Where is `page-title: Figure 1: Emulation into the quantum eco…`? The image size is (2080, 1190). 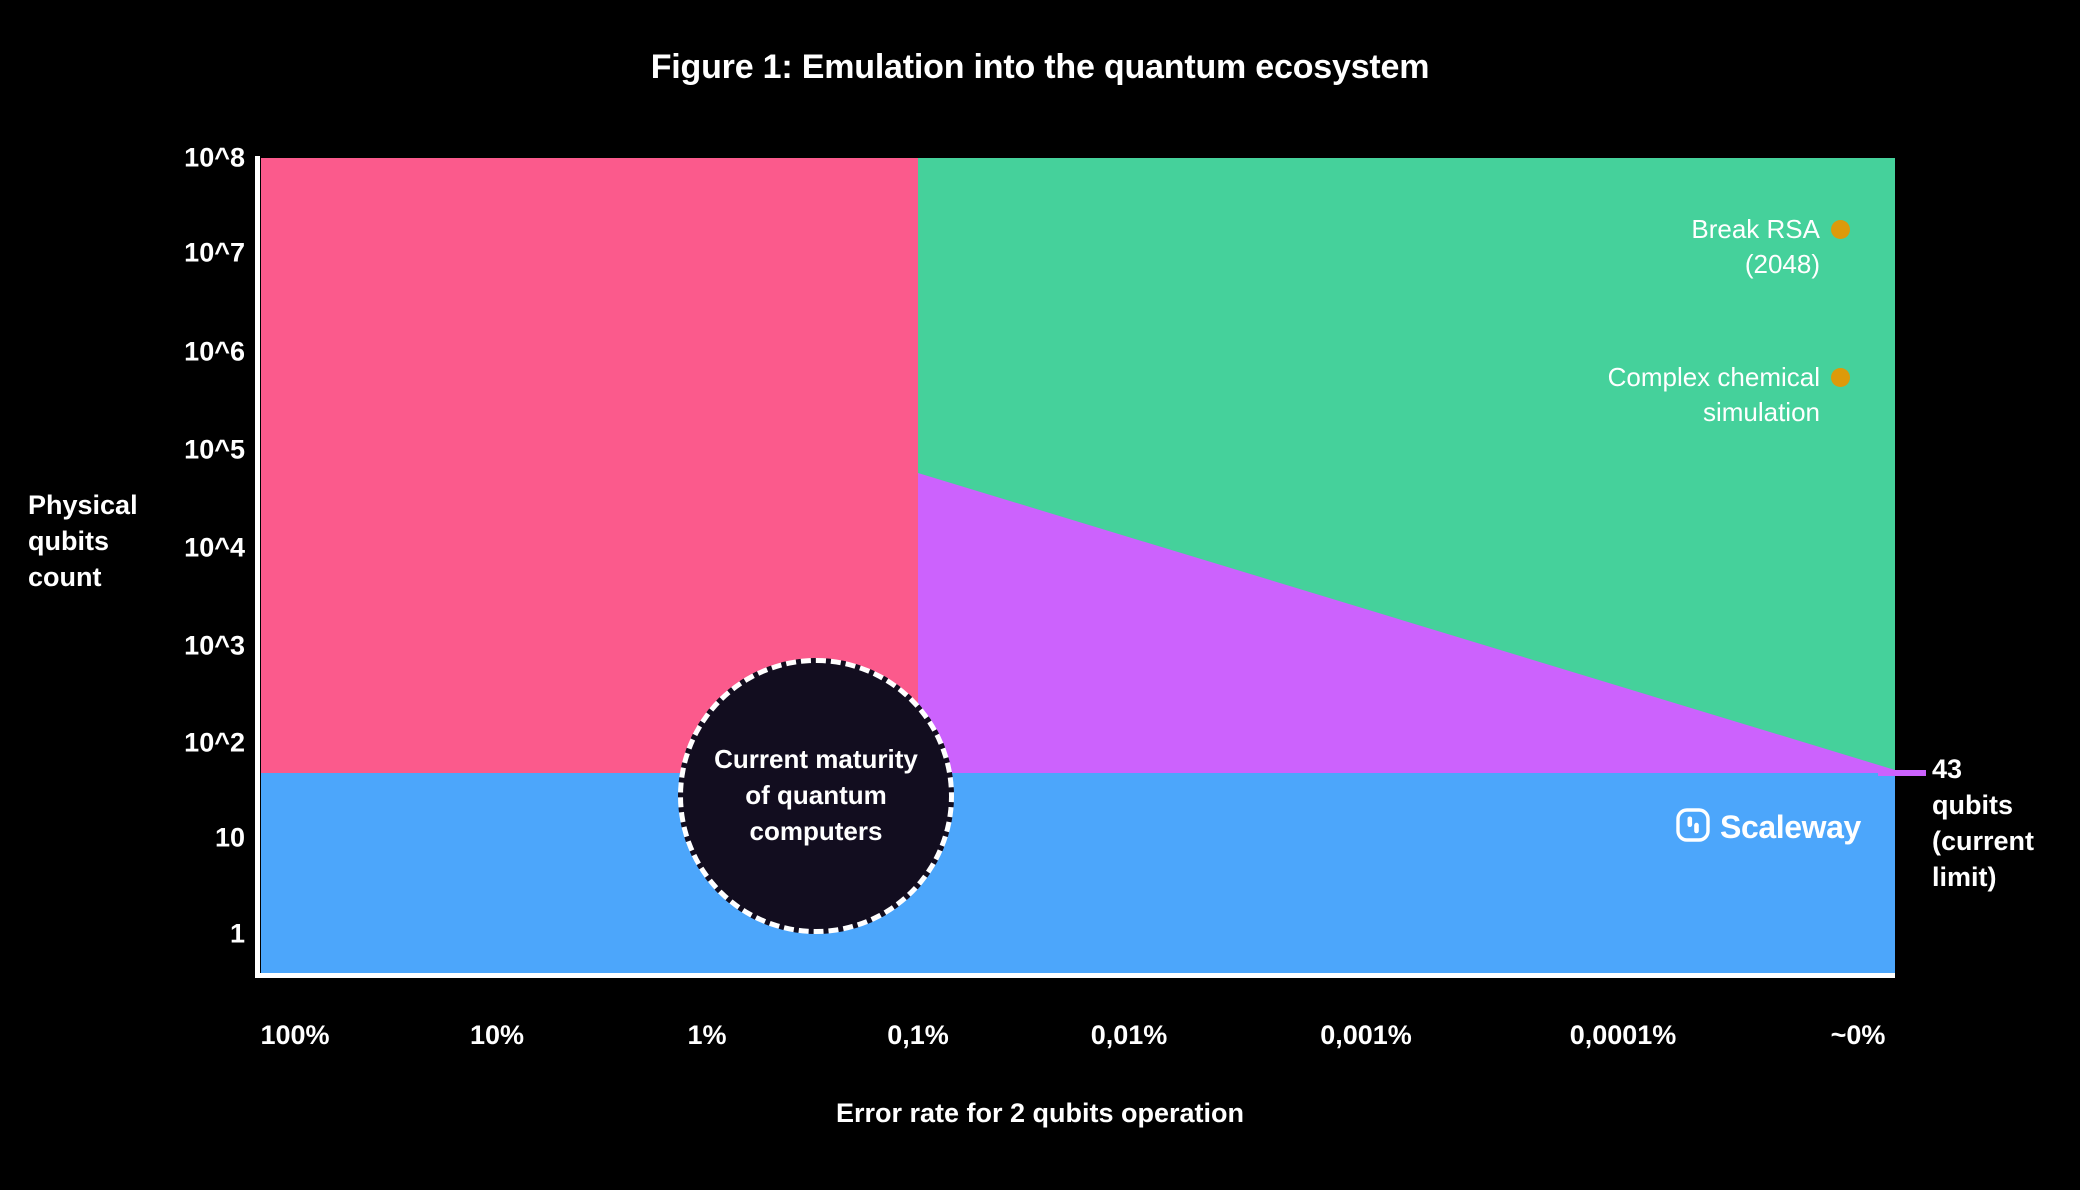 page-title: Figure 1: Emulation into the quantum eco… is located at coordinates (1040, 67).